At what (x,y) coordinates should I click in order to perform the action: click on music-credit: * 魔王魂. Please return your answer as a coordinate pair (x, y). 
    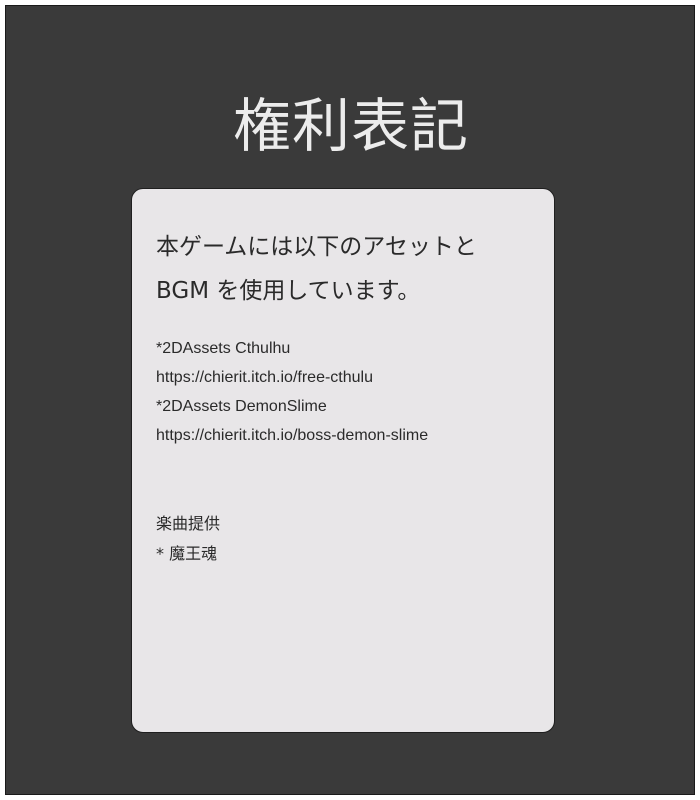
    Looking at the image, I should click on (187, 553).